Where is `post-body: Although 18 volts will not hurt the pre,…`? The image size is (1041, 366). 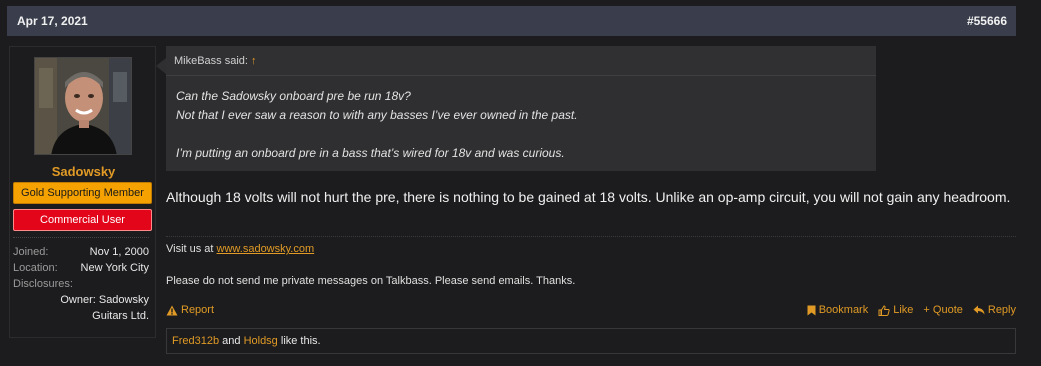 post-body: Although 18 volts will not hurt the pre,… is located at coordinates (588, 197).